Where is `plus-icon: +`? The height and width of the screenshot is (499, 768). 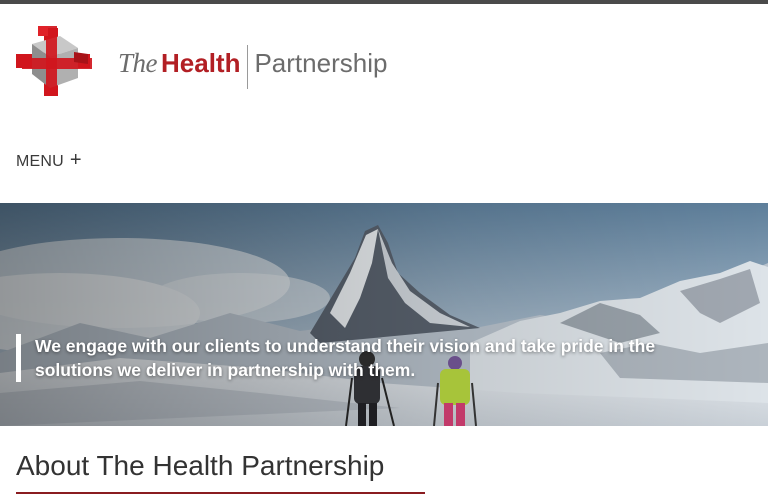 plus-icon: + is located at coordinates (75, 159).